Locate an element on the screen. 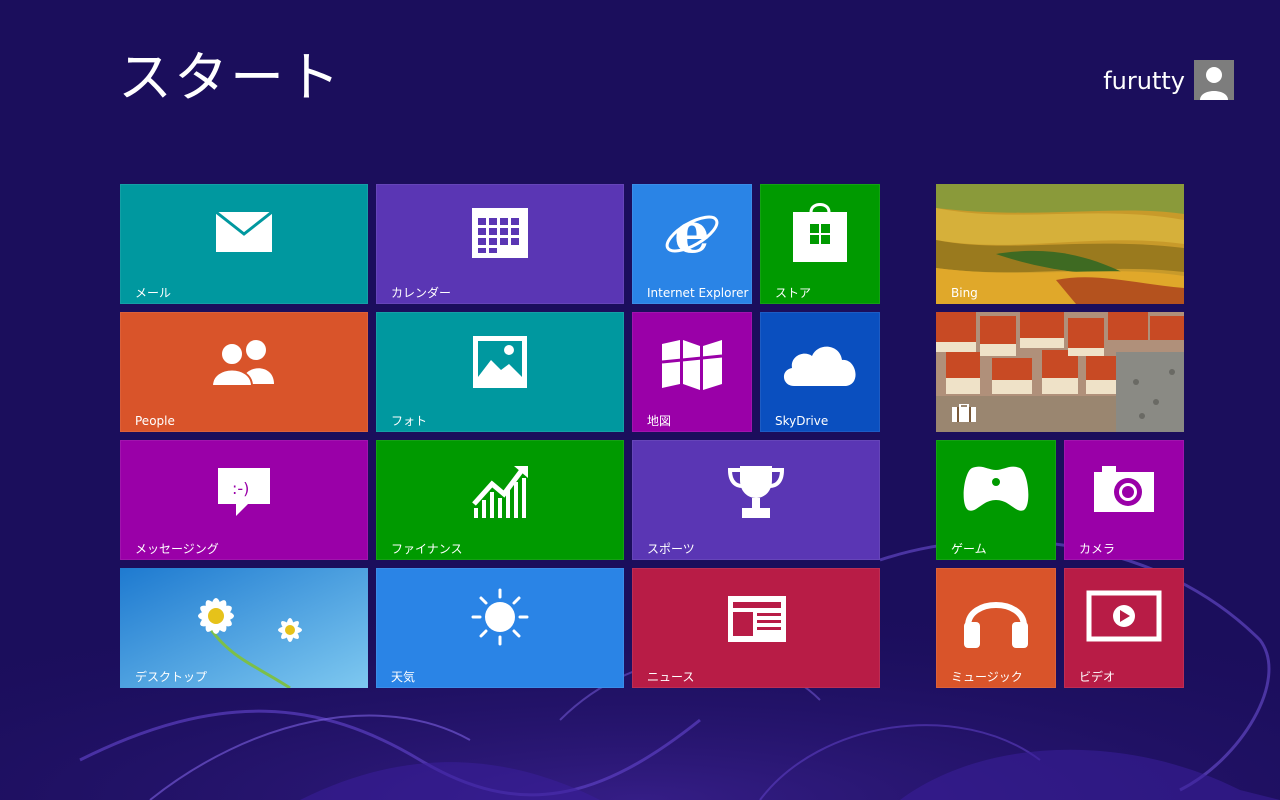 This screenshot has height=800, width=1280. tile-store: ストア is located at coordinates (820, 244).